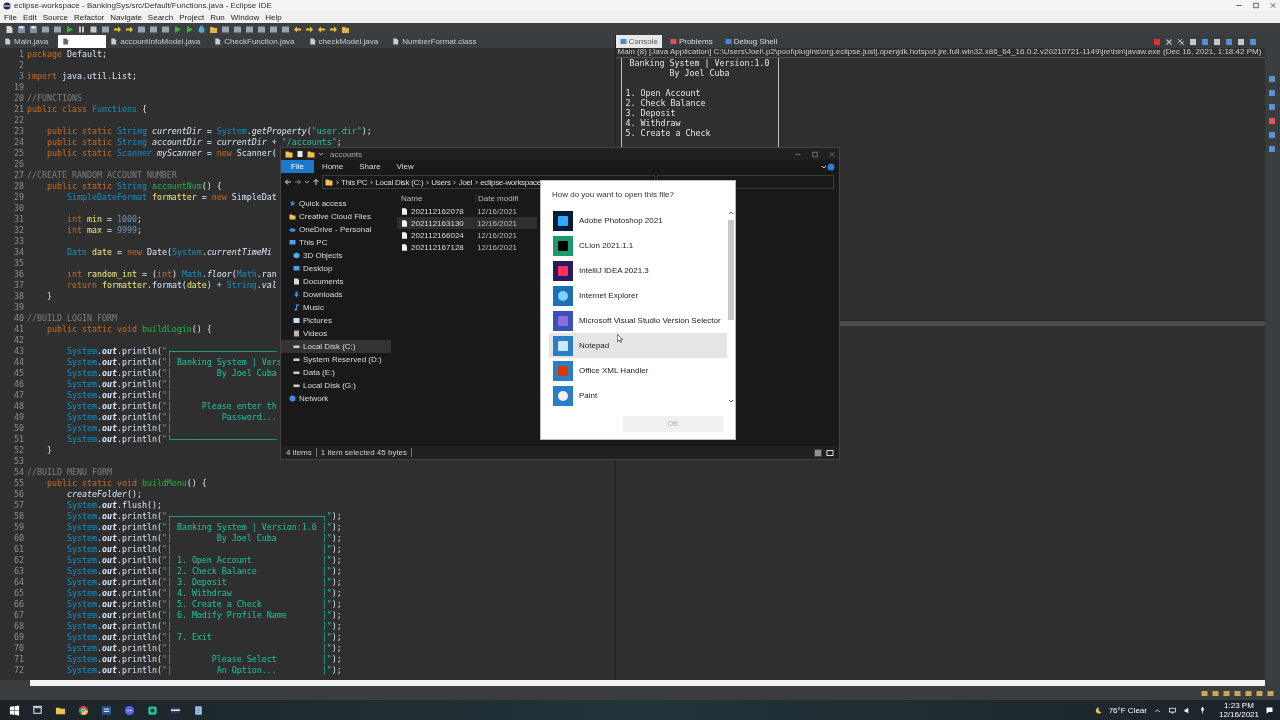  Describe the element at coordinates (10, 17) in the screenshot. I see `menu-item: File` at that location.